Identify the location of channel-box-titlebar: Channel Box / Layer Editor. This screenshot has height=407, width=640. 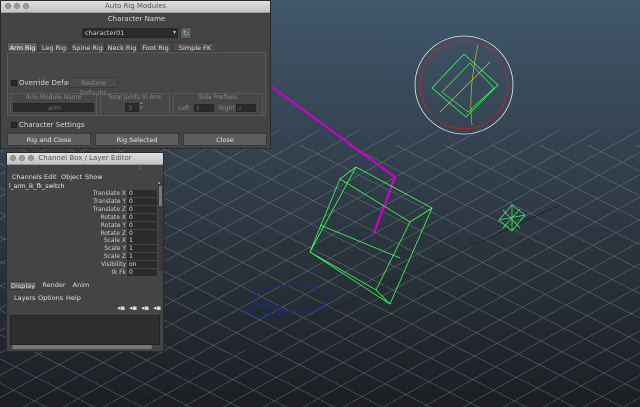
(85, 159).